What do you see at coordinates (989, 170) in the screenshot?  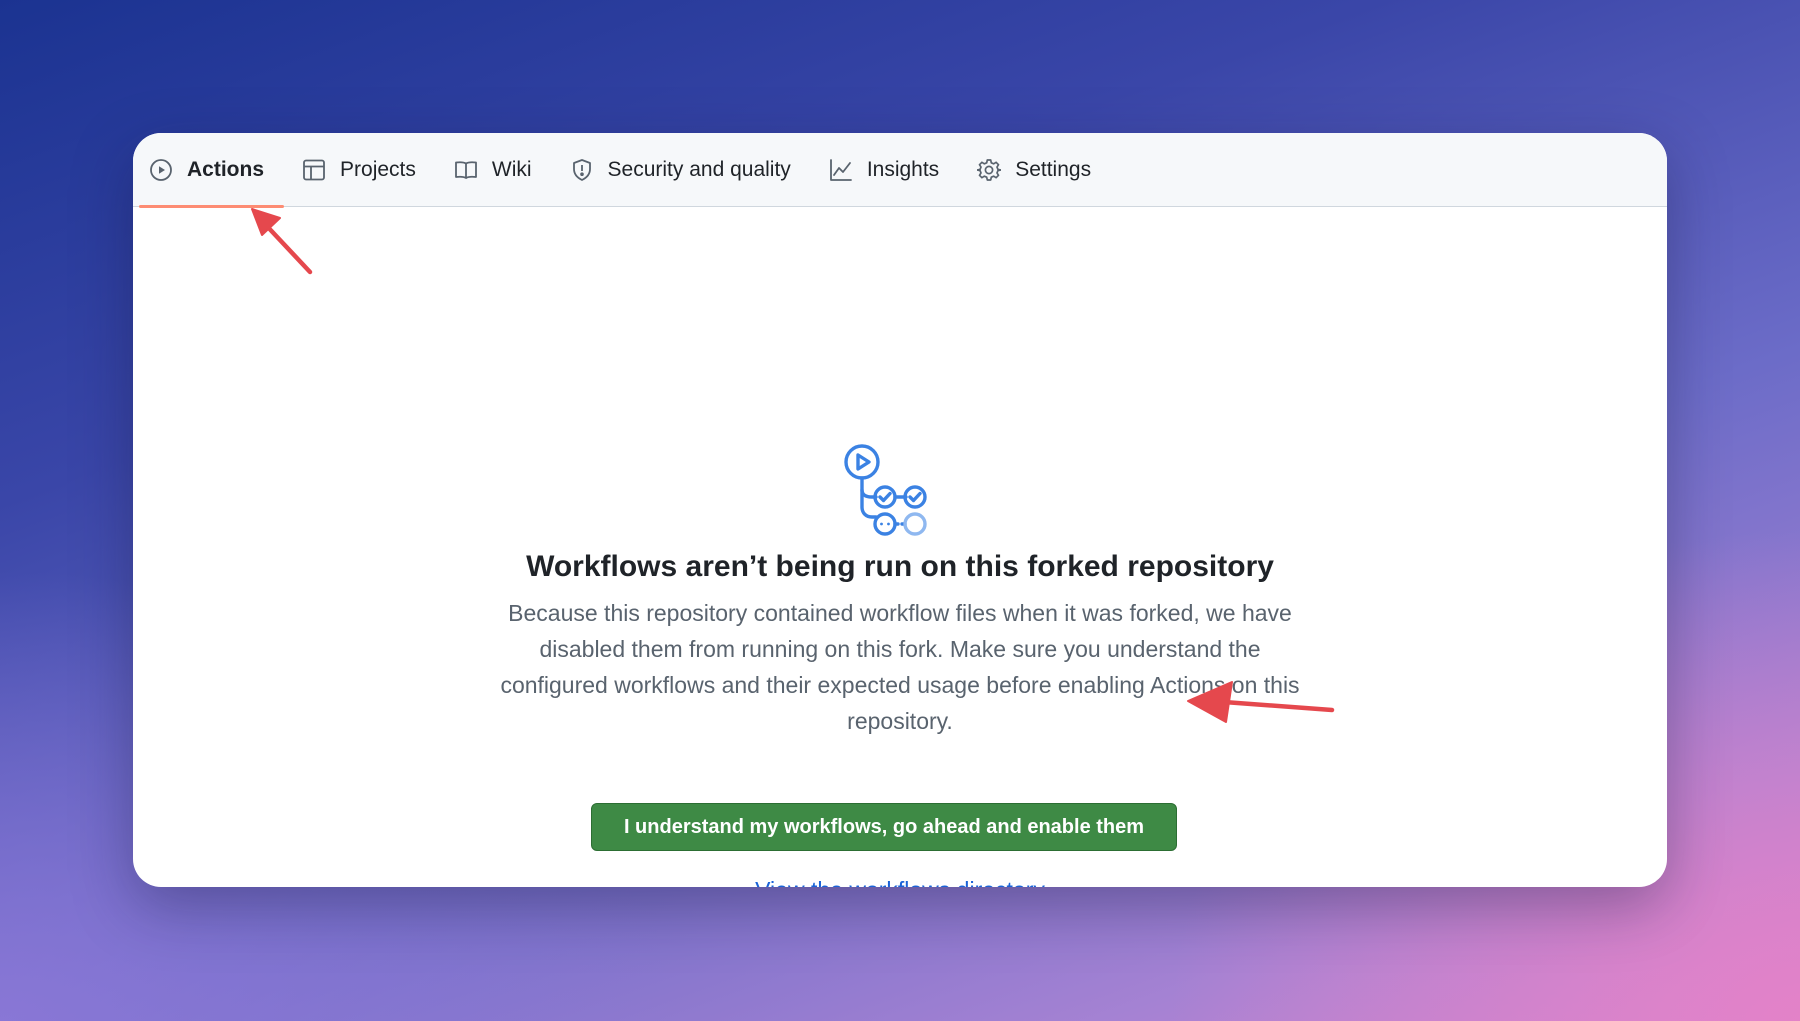 I see `gear-icon` at bounding box center [989, 170].